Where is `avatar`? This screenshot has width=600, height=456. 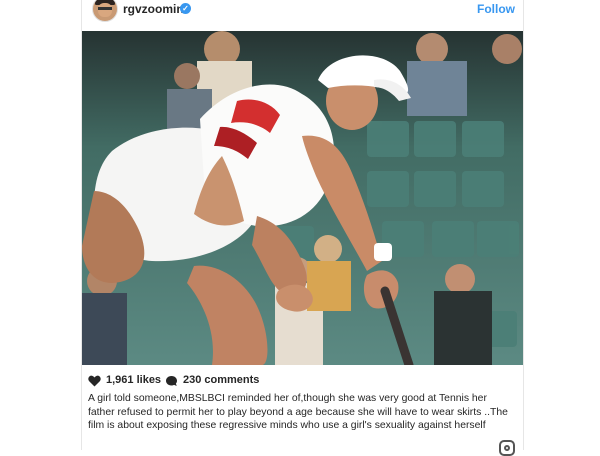 avatar is located at coordinates (105, 11).